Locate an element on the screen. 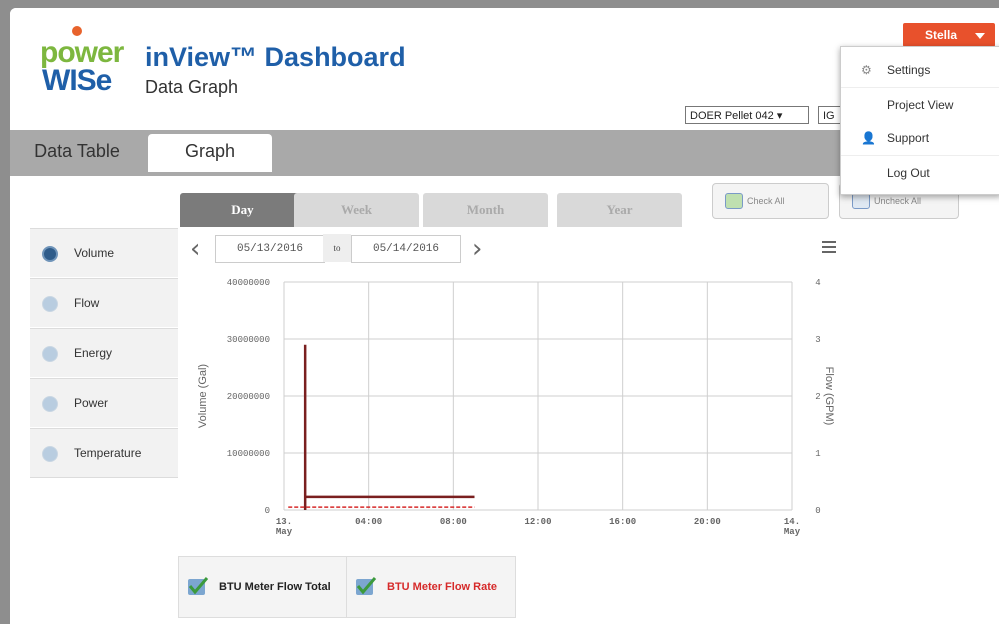  person-icon: 👤 is located at coordinates (868, 138).